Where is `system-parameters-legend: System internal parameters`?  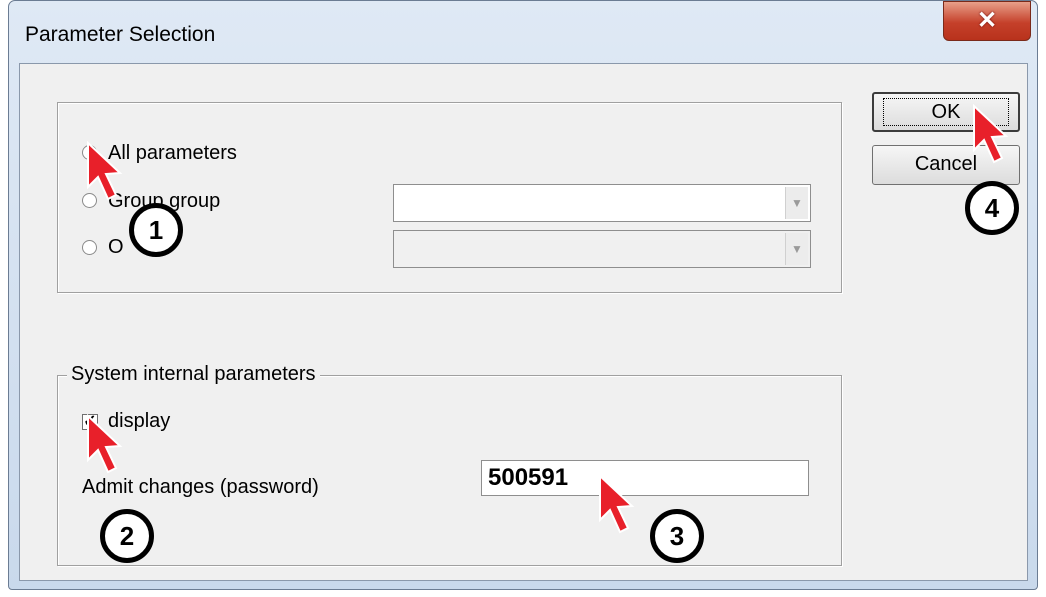 system-parameters-legend: System internal parameters is located at coordinates (193, 374).